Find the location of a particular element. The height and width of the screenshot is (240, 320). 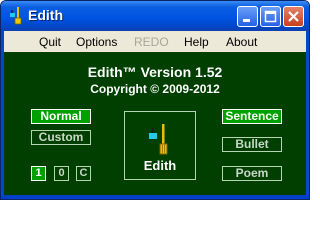

close-button is located at coordinates (293, 16).